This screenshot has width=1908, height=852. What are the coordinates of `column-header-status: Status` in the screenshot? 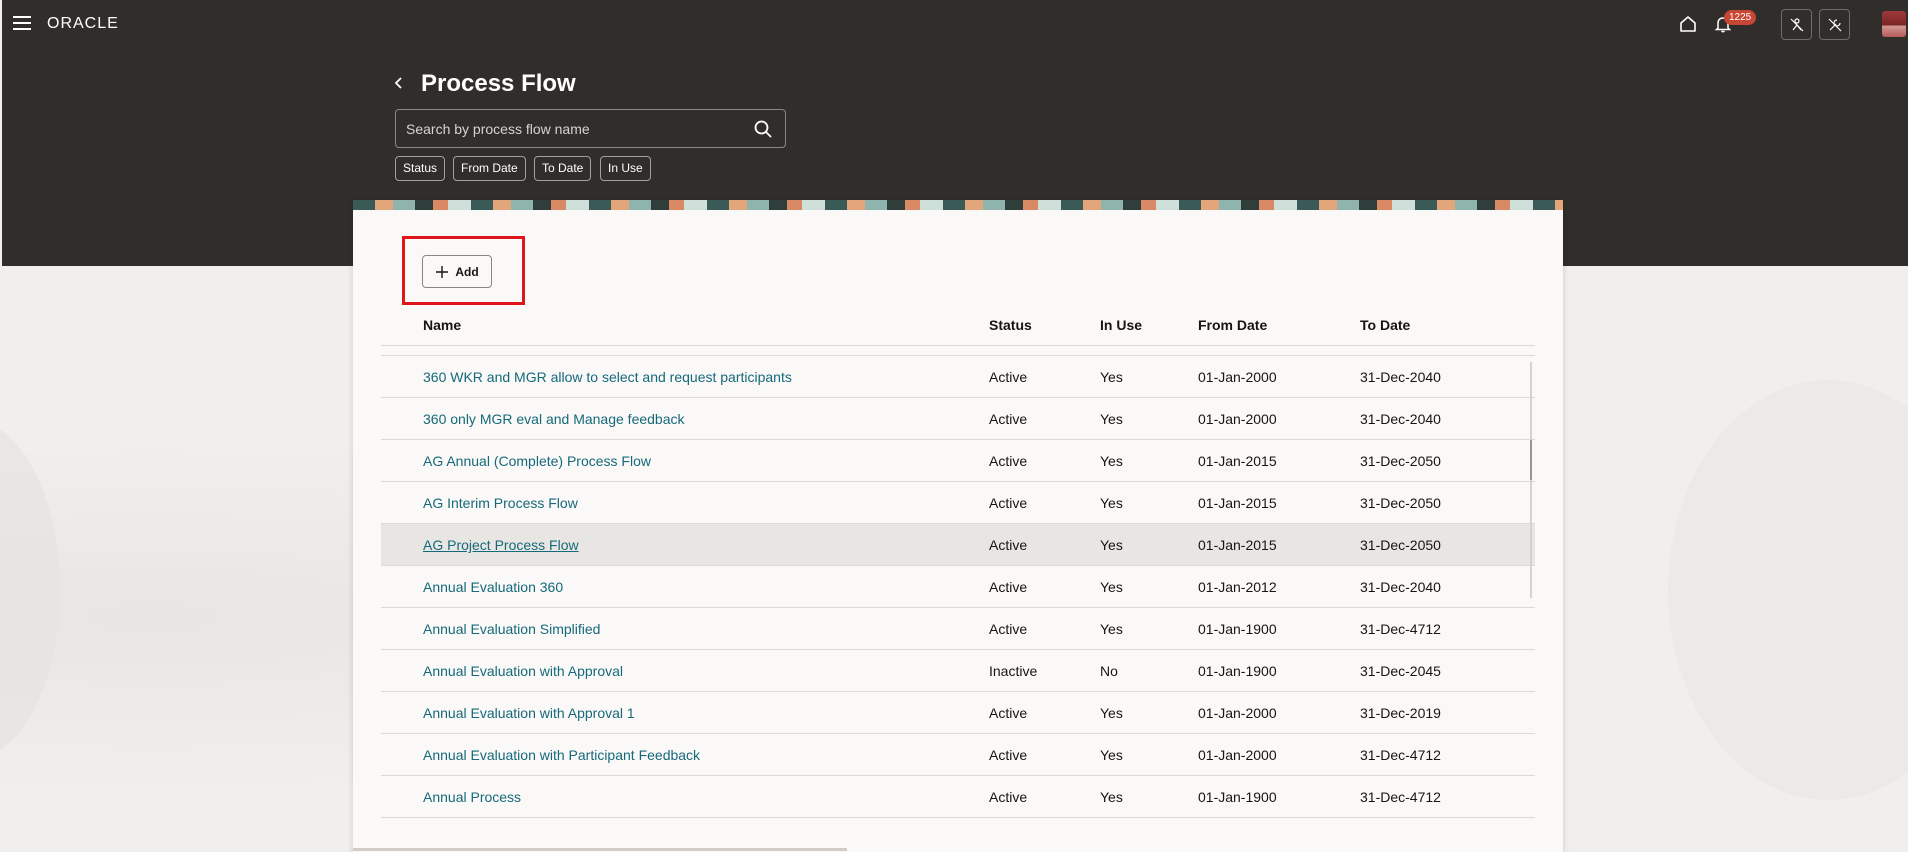 It's located at (1010, 325).